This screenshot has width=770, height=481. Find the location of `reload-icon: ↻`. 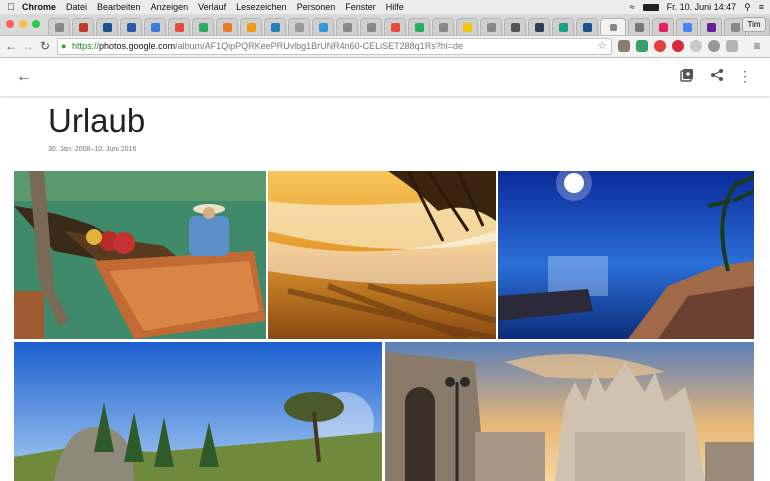

reload-icon: ↻ is located at coordinates (45, 46).